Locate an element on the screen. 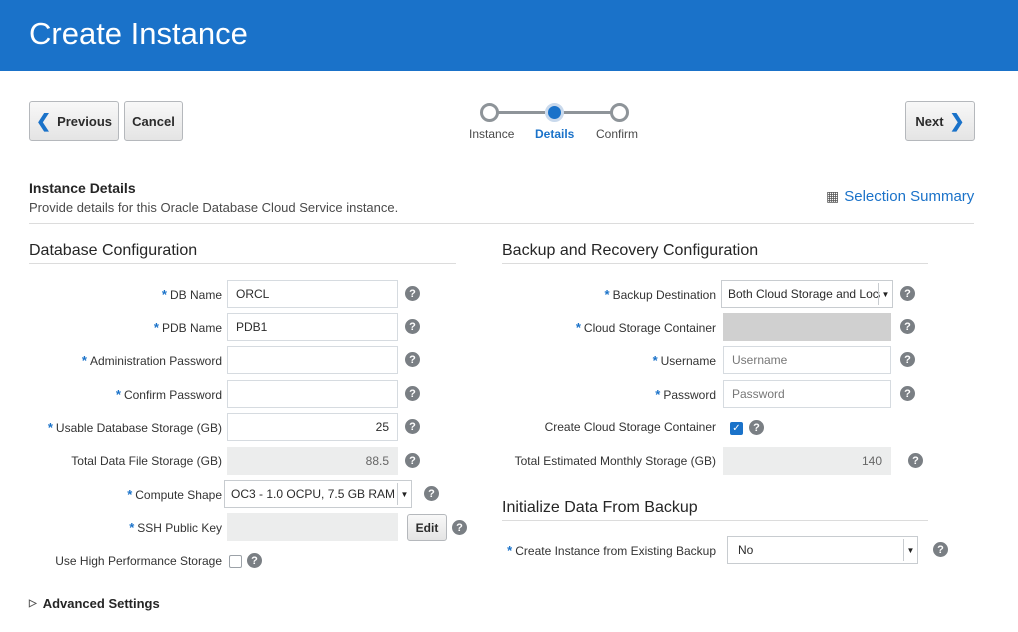  high-perf-storage-label: Use High Performance Storage is located at coordinates (138, 561).